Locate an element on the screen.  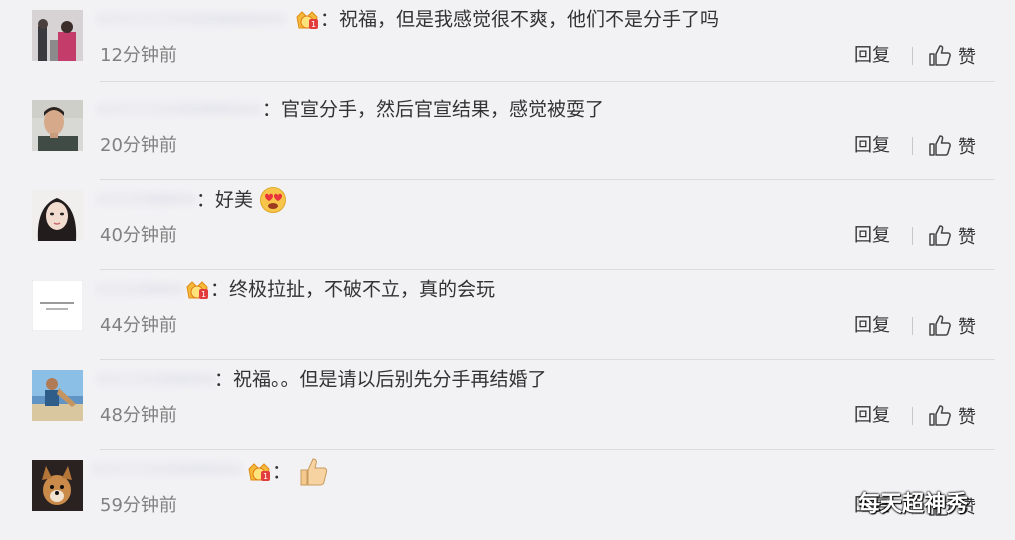
timestamp: 40分钟前 is located at coordinates (138, 235).